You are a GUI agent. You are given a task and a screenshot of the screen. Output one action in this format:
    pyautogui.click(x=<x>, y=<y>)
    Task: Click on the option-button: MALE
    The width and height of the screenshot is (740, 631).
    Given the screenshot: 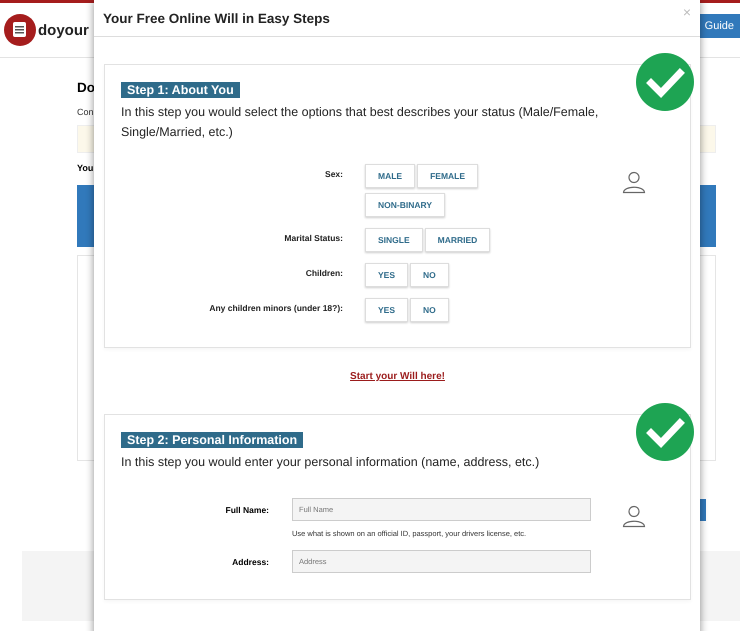 What is the action you would take?
    pyautogui.click(x=390, y=176)
    